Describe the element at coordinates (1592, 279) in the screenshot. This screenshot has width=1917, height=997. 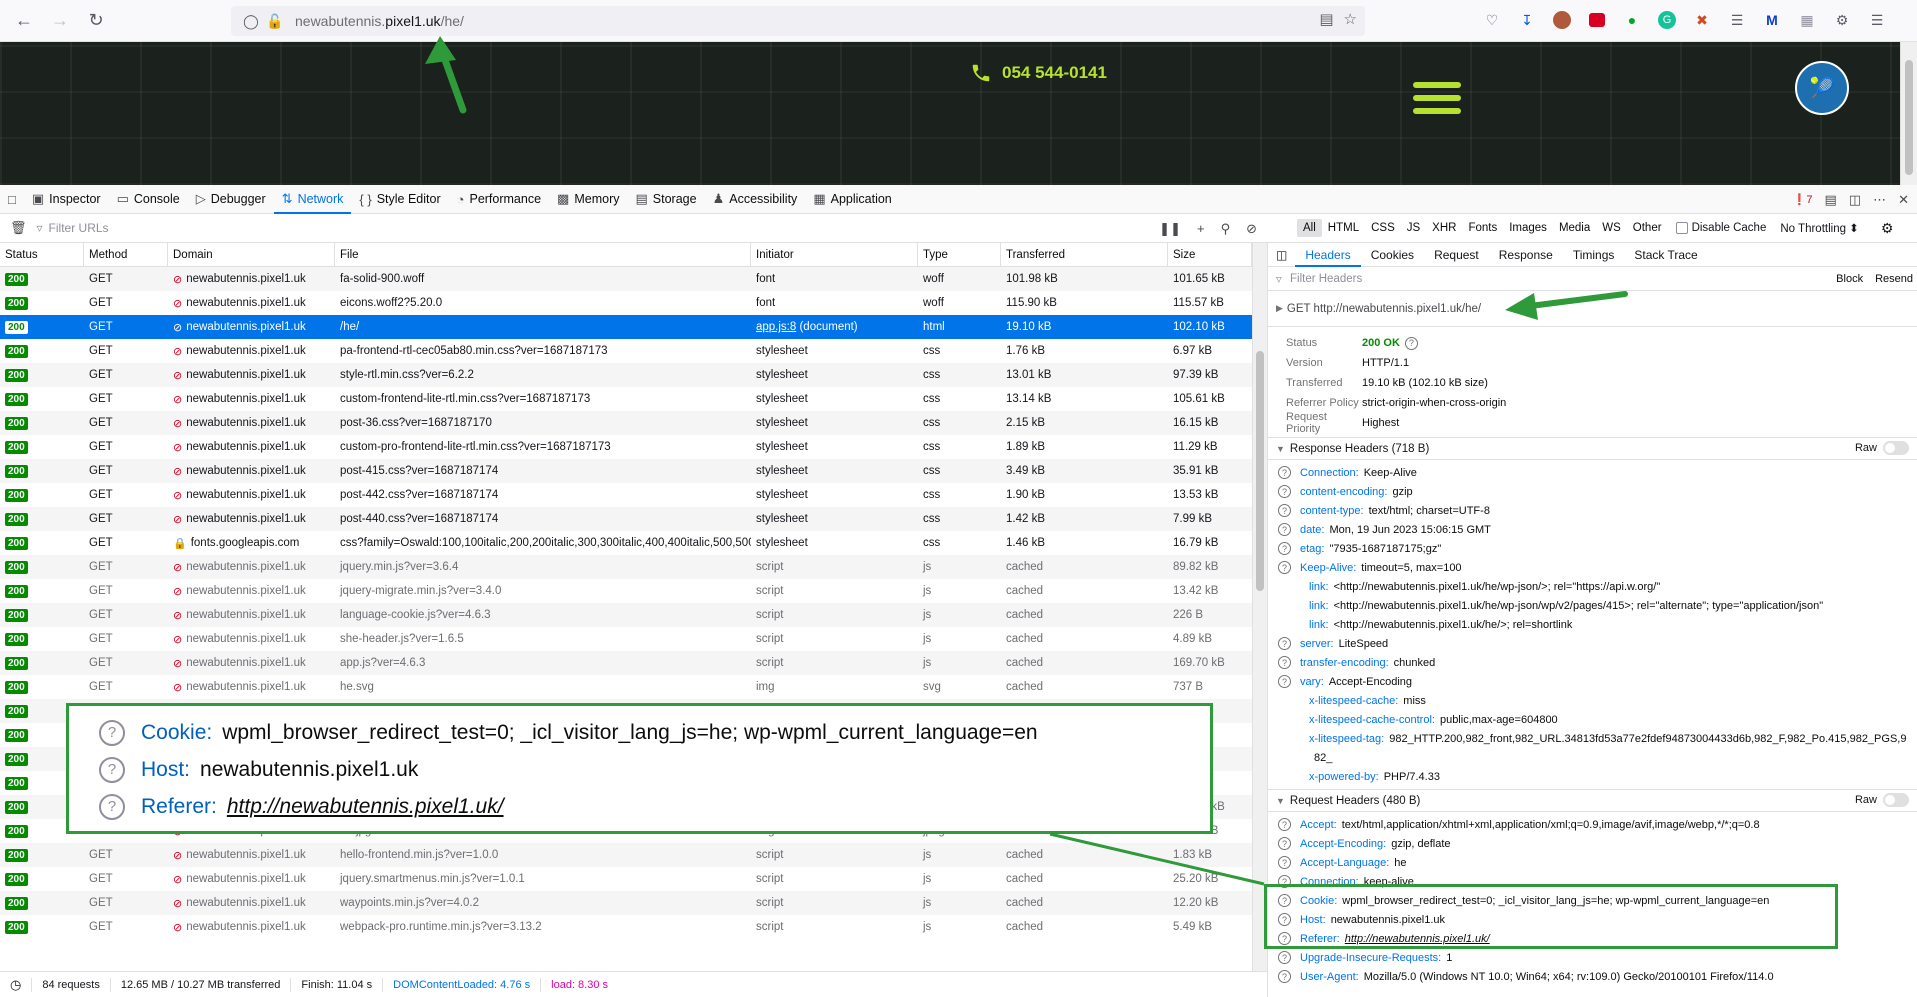
I see `filter-headers-input: ▿ Filter Headers Block Resend` at that location.